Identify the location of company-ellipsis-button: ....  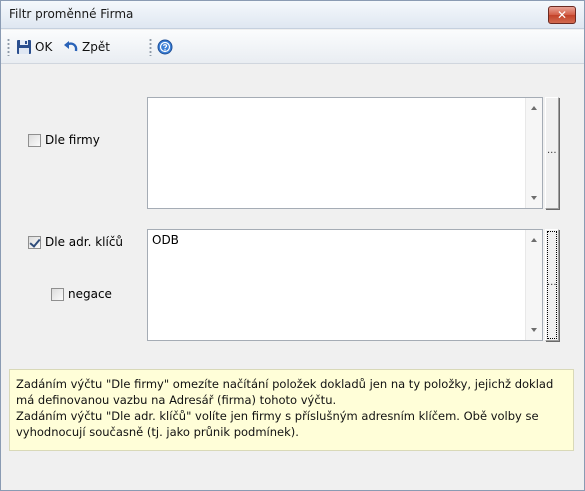
(552, 153).